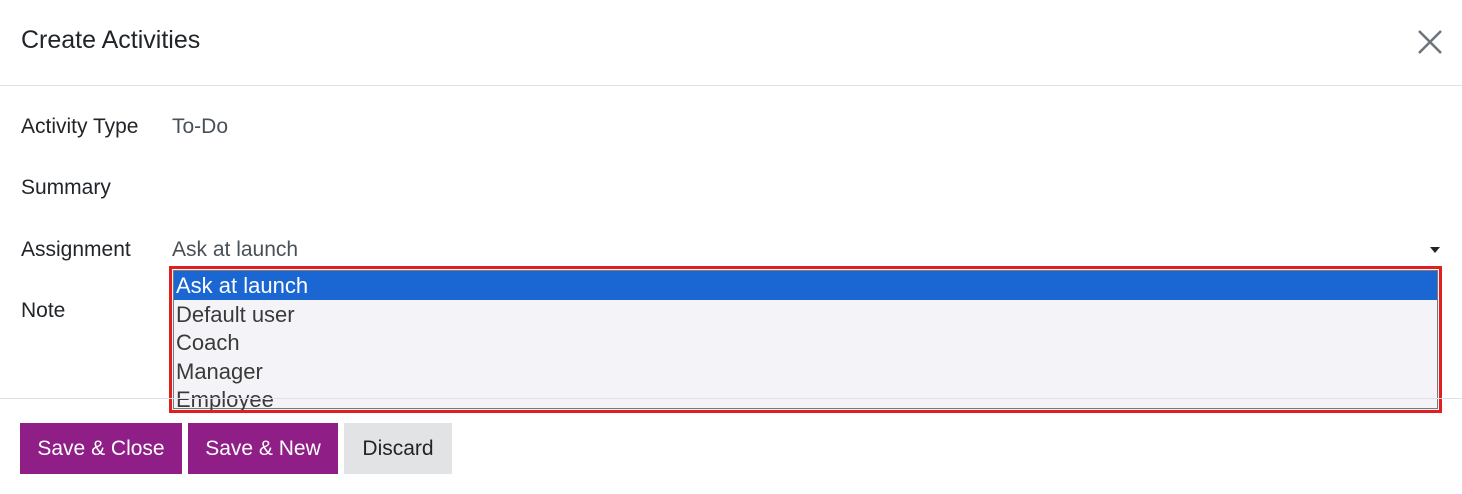 The image size is (1462, 494). What do you see at coordinates (1435, 250) in the screenshot?
I see `caret-down-icon` at bounding box center [1435, 250].